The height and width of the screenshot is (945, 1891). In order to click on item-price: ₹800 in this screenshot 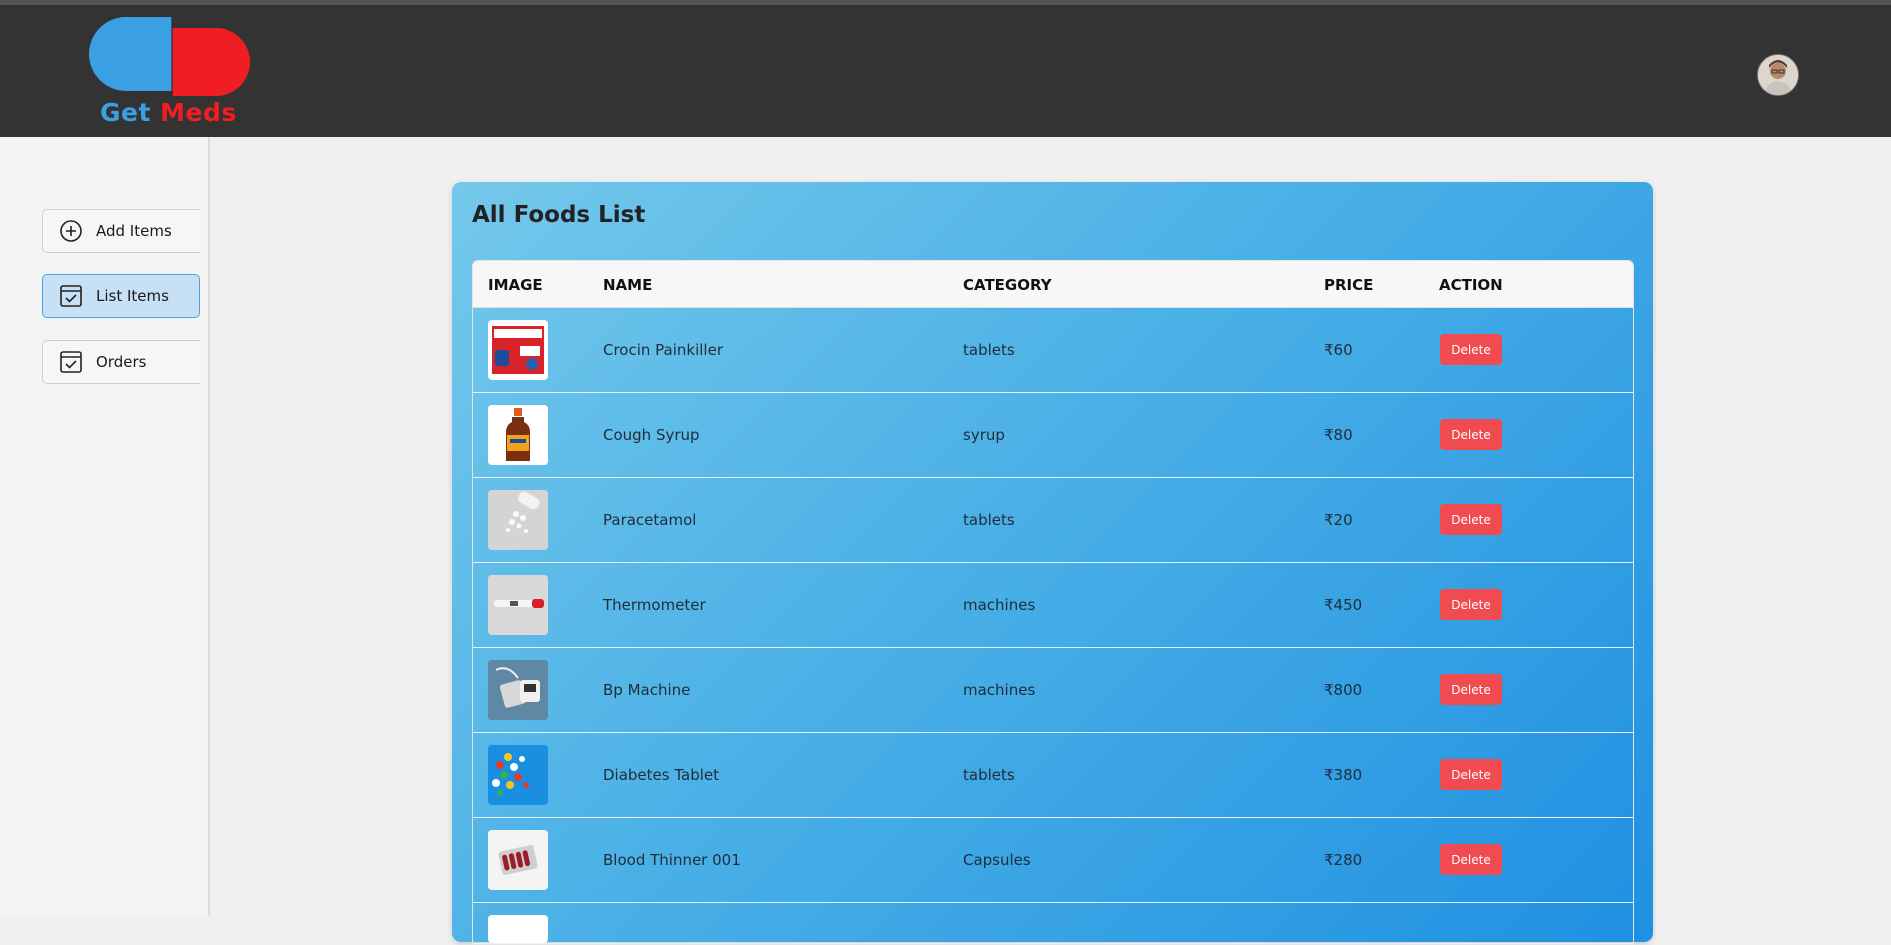, I will do `click(1343, 690)`.